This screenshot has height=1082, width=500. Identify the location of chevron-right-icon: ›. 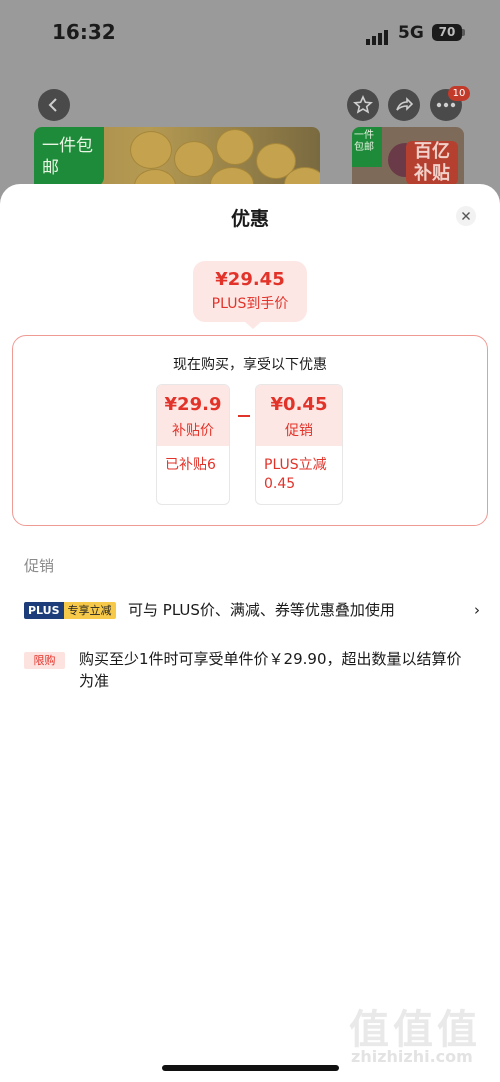
(477, 610).